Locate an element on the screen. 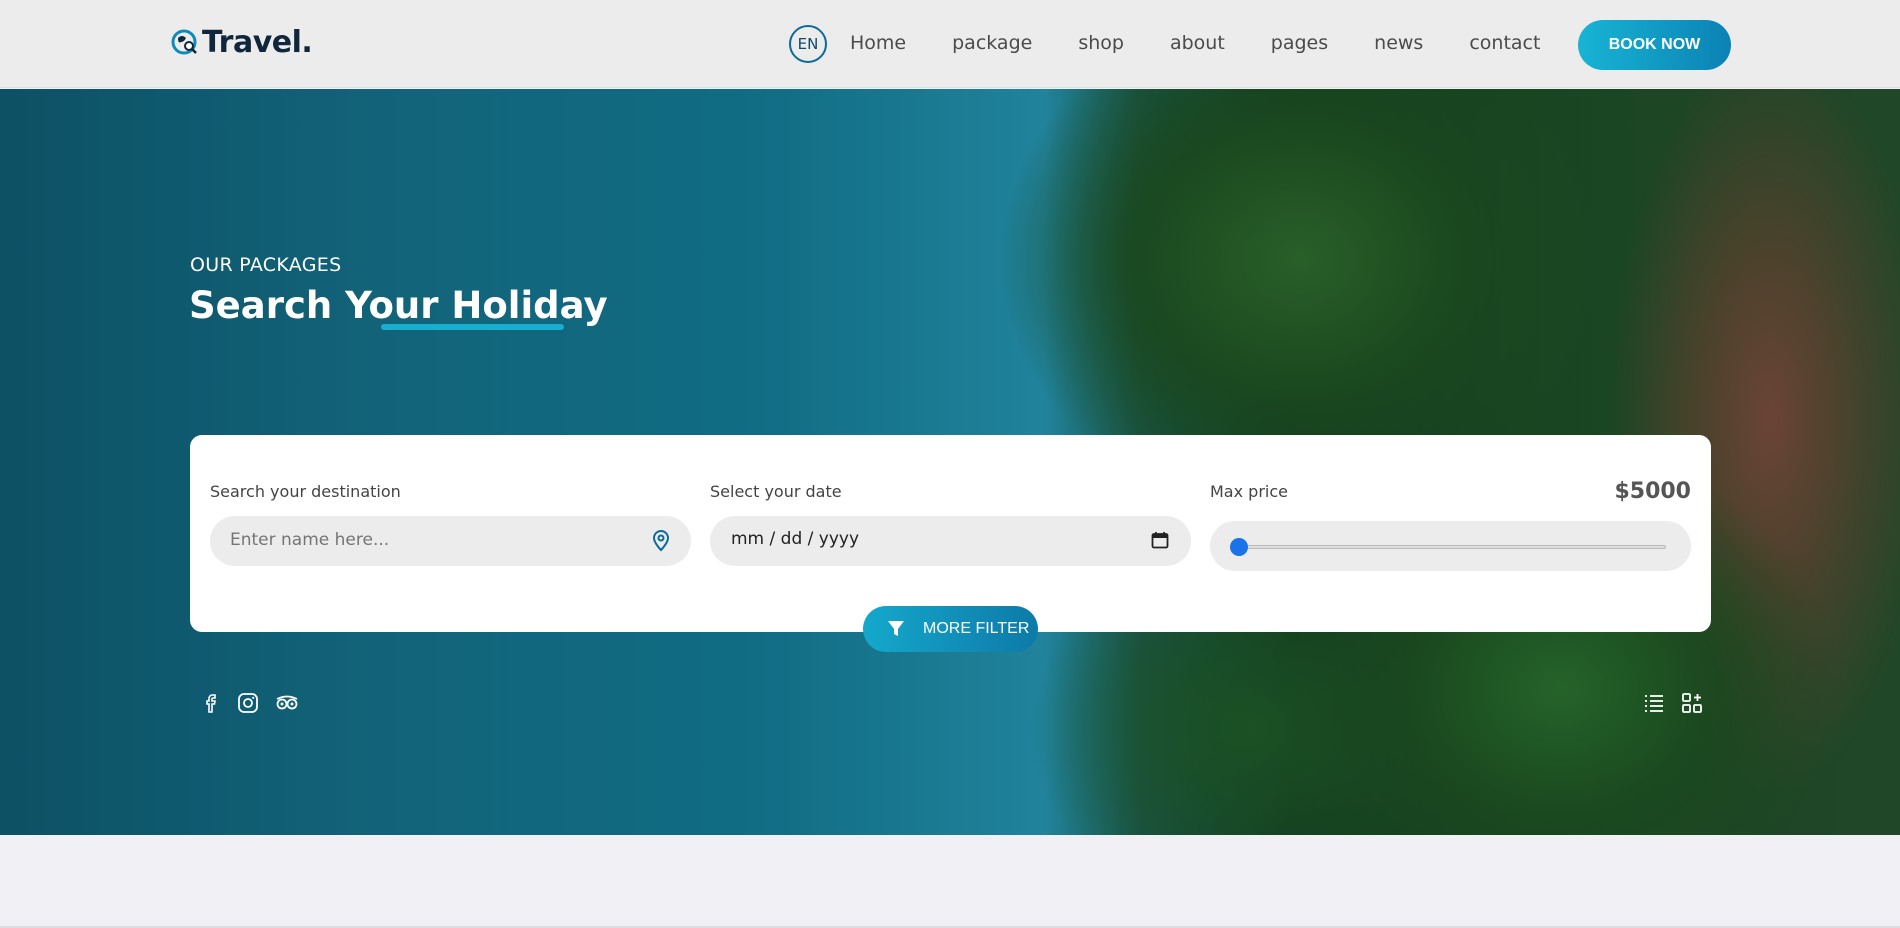 The height and width of the screenshot is (928, 1900). book-now-button: BOOK NOW is located at coordinates (1654, 45).